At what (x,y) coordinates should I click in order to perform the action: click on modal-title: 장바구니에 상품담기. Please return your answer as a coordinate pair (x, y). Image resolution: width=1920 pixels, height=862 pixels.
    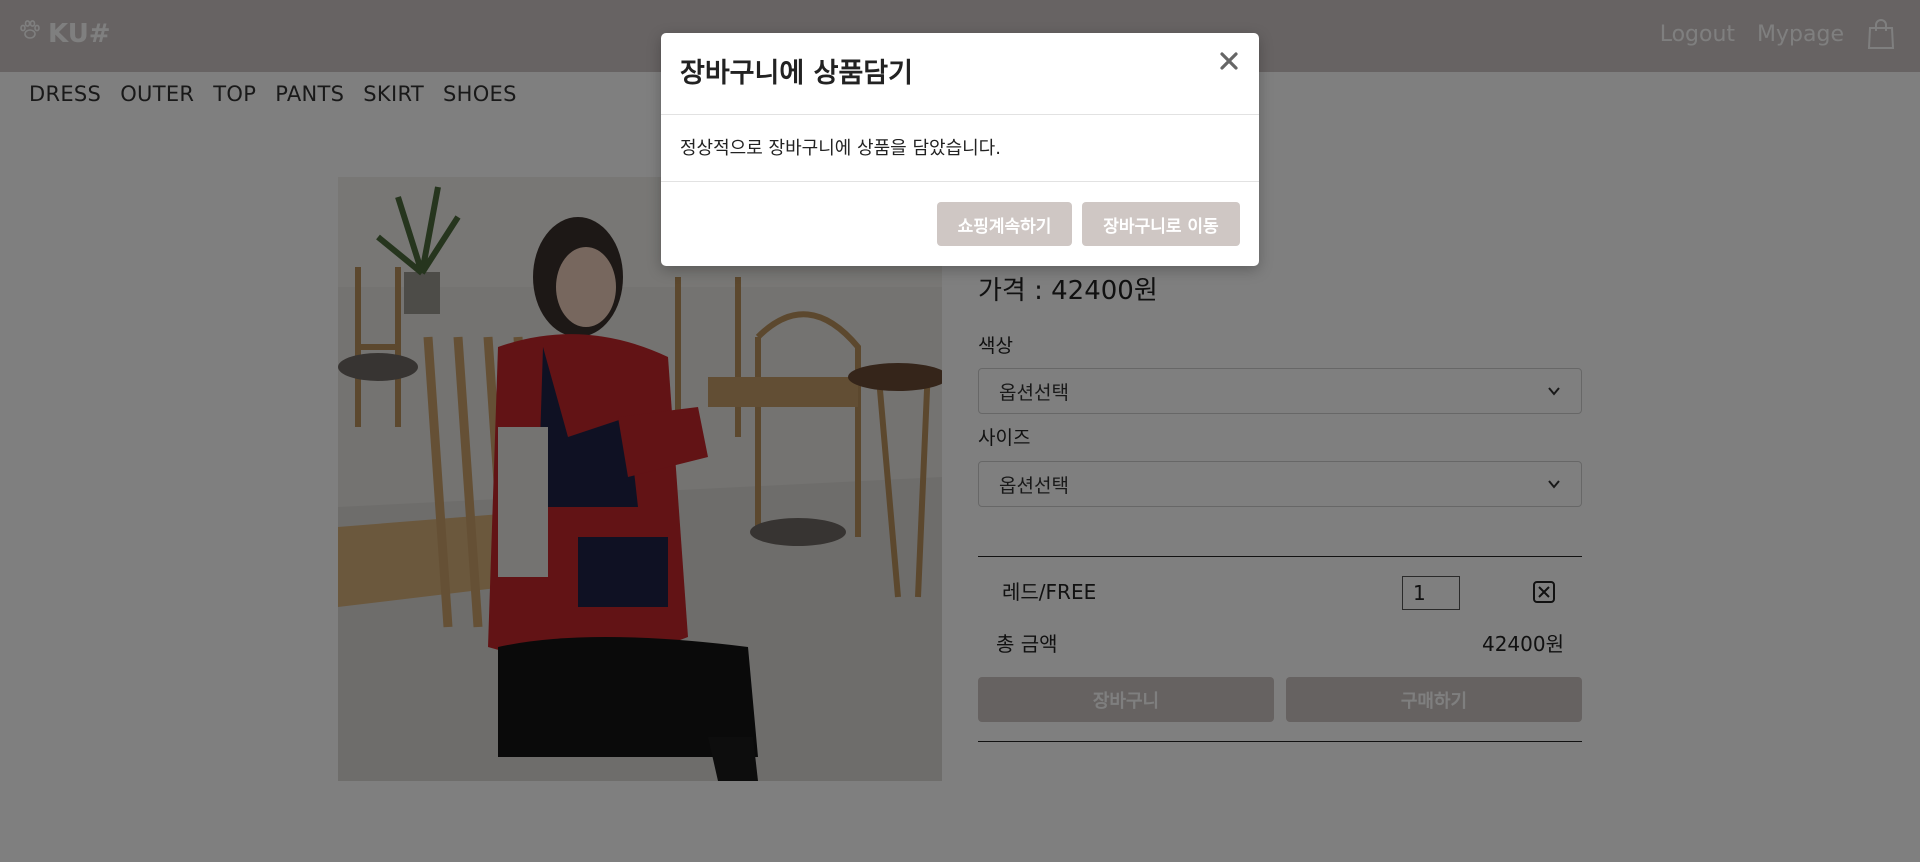
    Looking at the image, I should click on (796, 73).